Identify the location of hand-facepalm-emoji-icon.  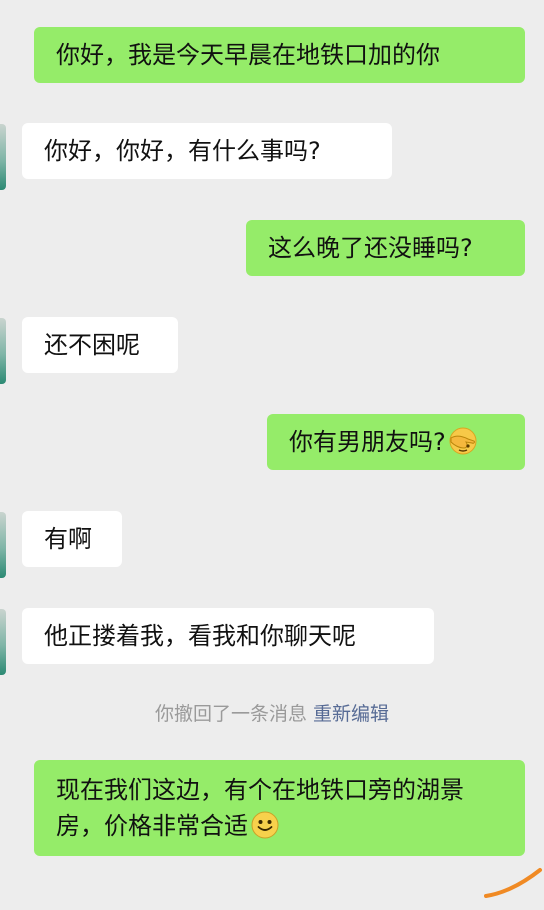
(463, 441).